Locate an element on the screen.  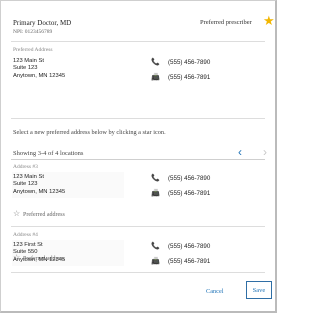
preferred-address-fax: (555) 456-7891 is located at coordinates (189, 77).